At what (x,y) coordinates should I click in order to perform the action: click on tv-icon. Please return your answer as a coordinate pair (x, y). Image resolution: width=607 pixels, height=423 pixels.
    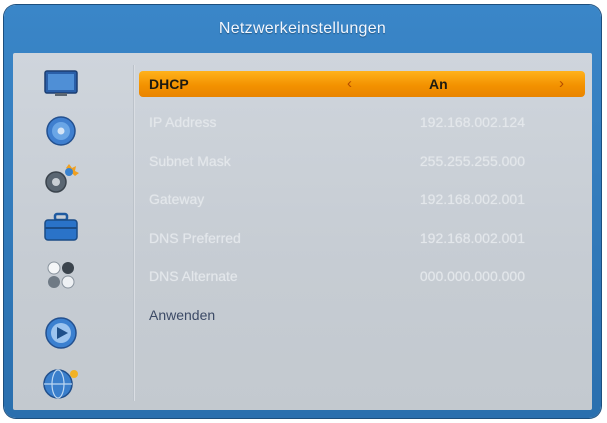
    Looking at the image, I should click on (61, 83).